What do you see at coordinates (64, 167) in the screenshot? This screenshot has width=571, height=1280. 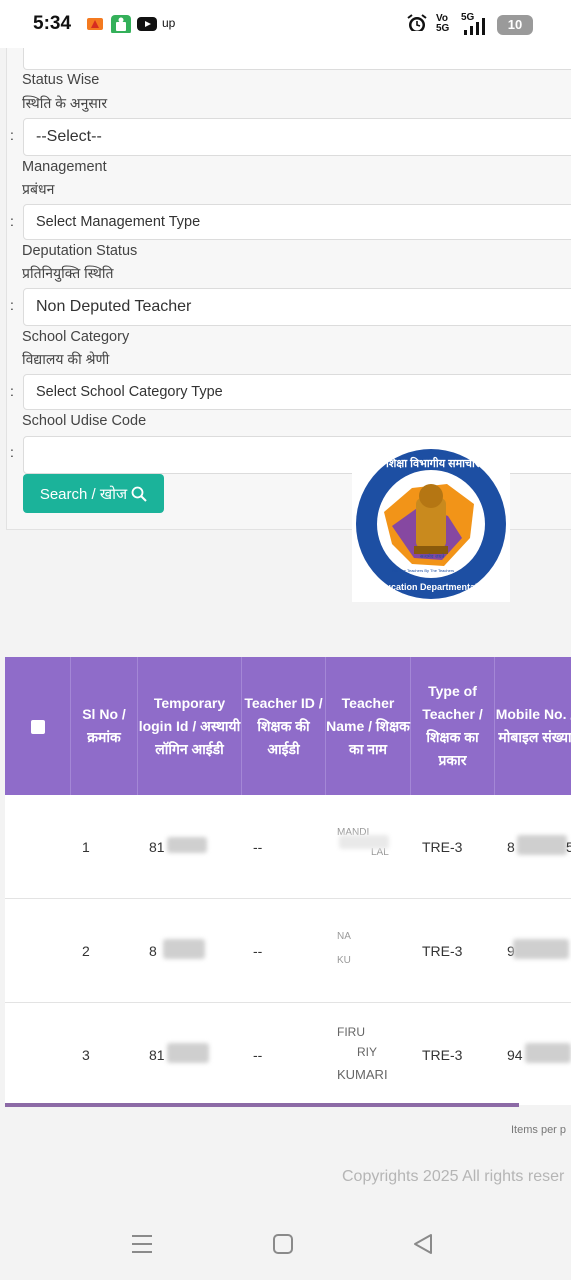 I see `management-label: Management` at bounding box center [64, 167].